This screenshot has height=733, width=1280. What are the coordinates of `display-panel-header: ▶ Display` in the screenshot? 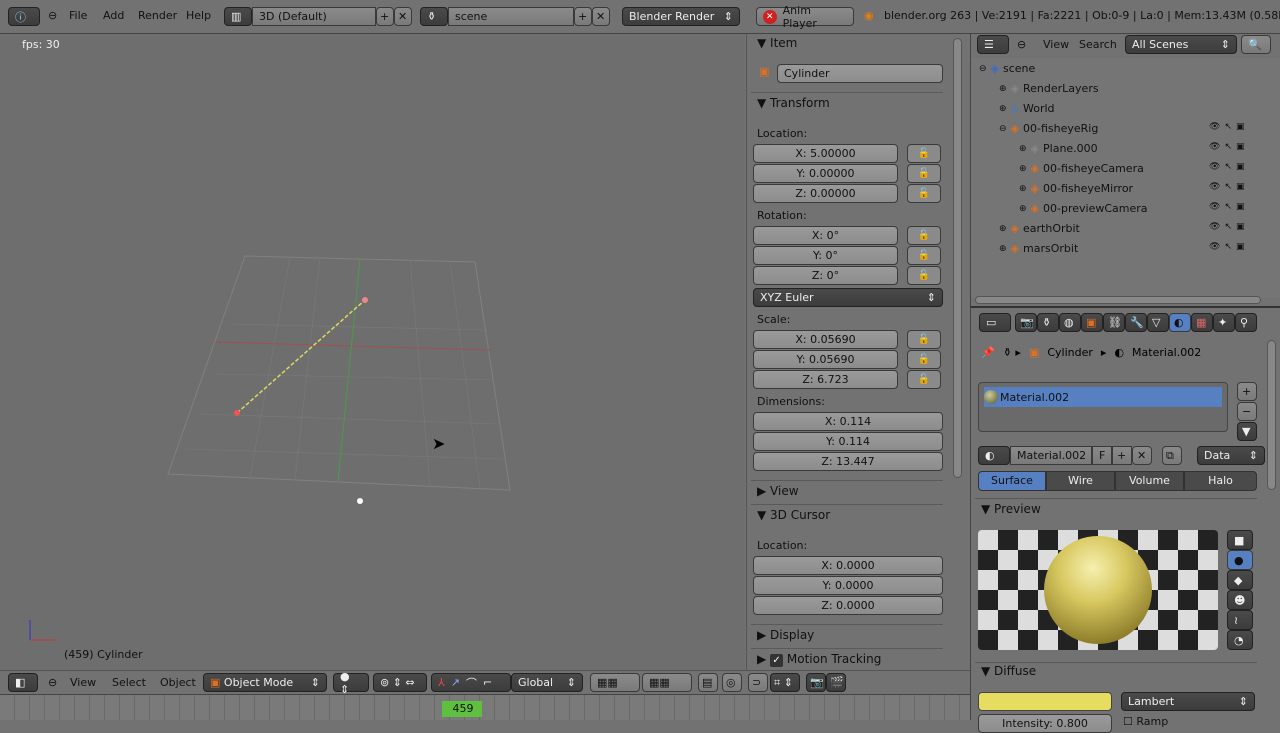 It's located at (785, 635).